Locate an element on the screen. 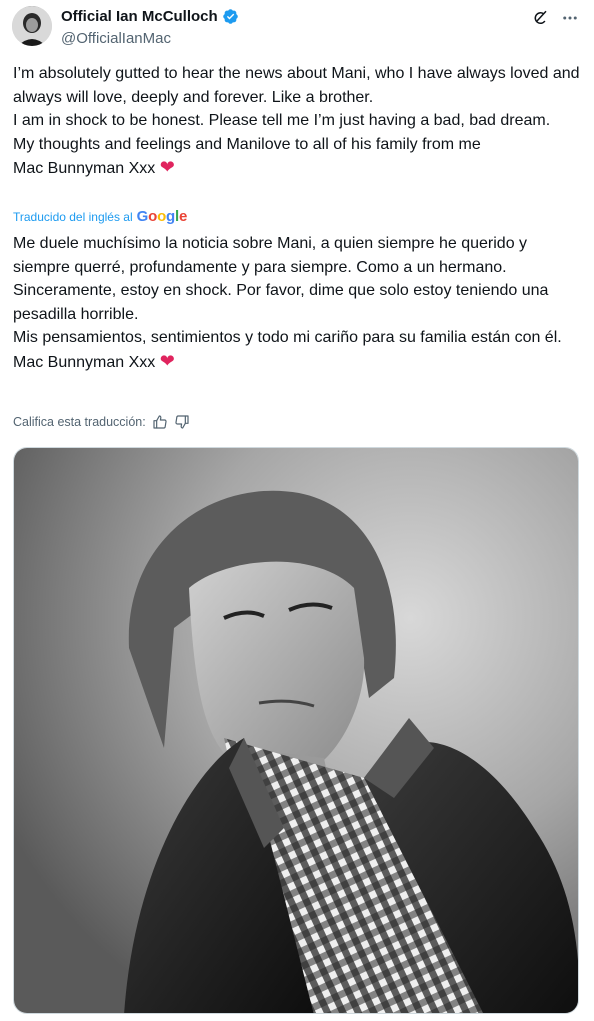  google-logo: Google is located at coordinates (162, 216).